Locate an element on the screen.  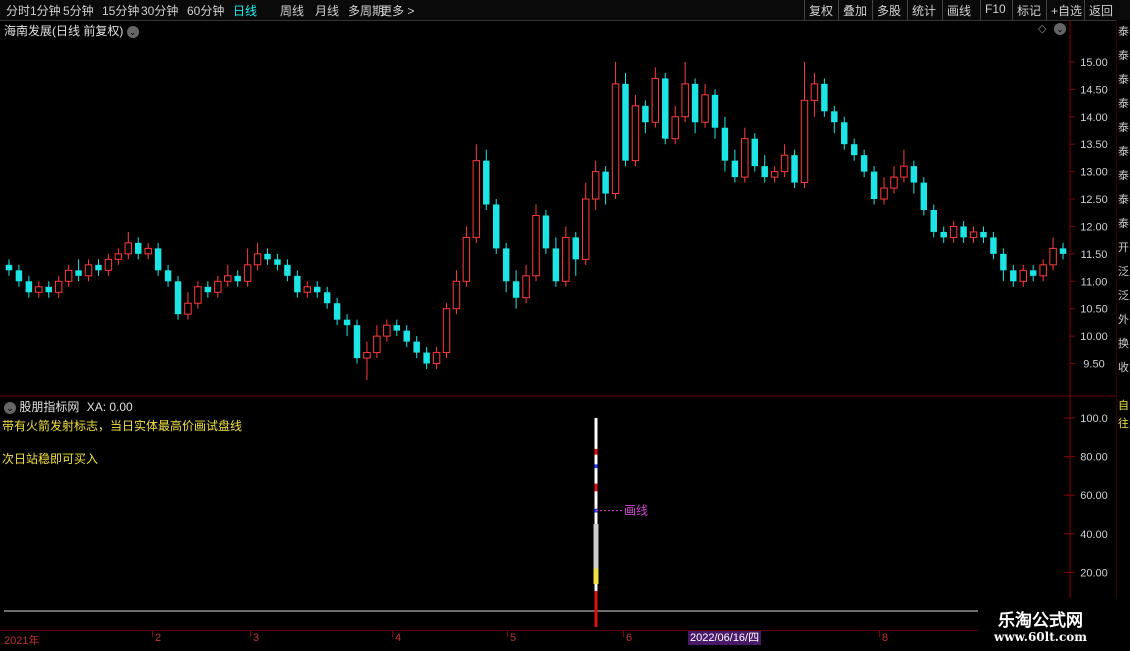
toolbar-button-7: +自选 is located at coordinates (1066, 10).